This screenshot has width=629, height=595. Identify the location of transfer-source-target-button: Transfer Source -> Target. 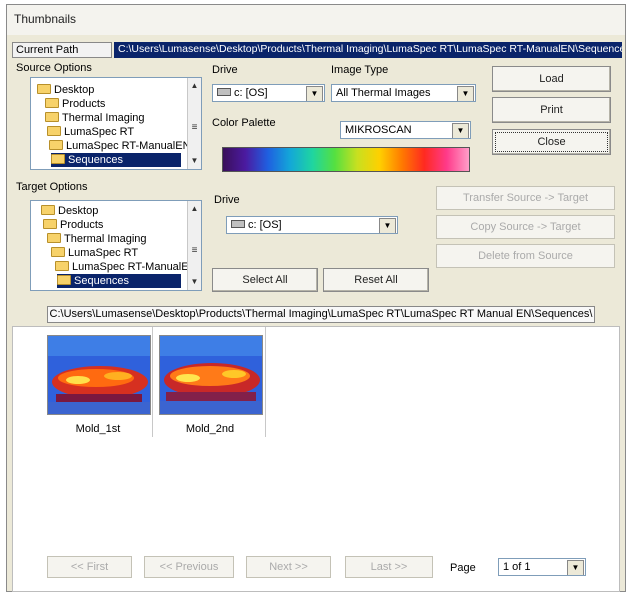
(525, 198).